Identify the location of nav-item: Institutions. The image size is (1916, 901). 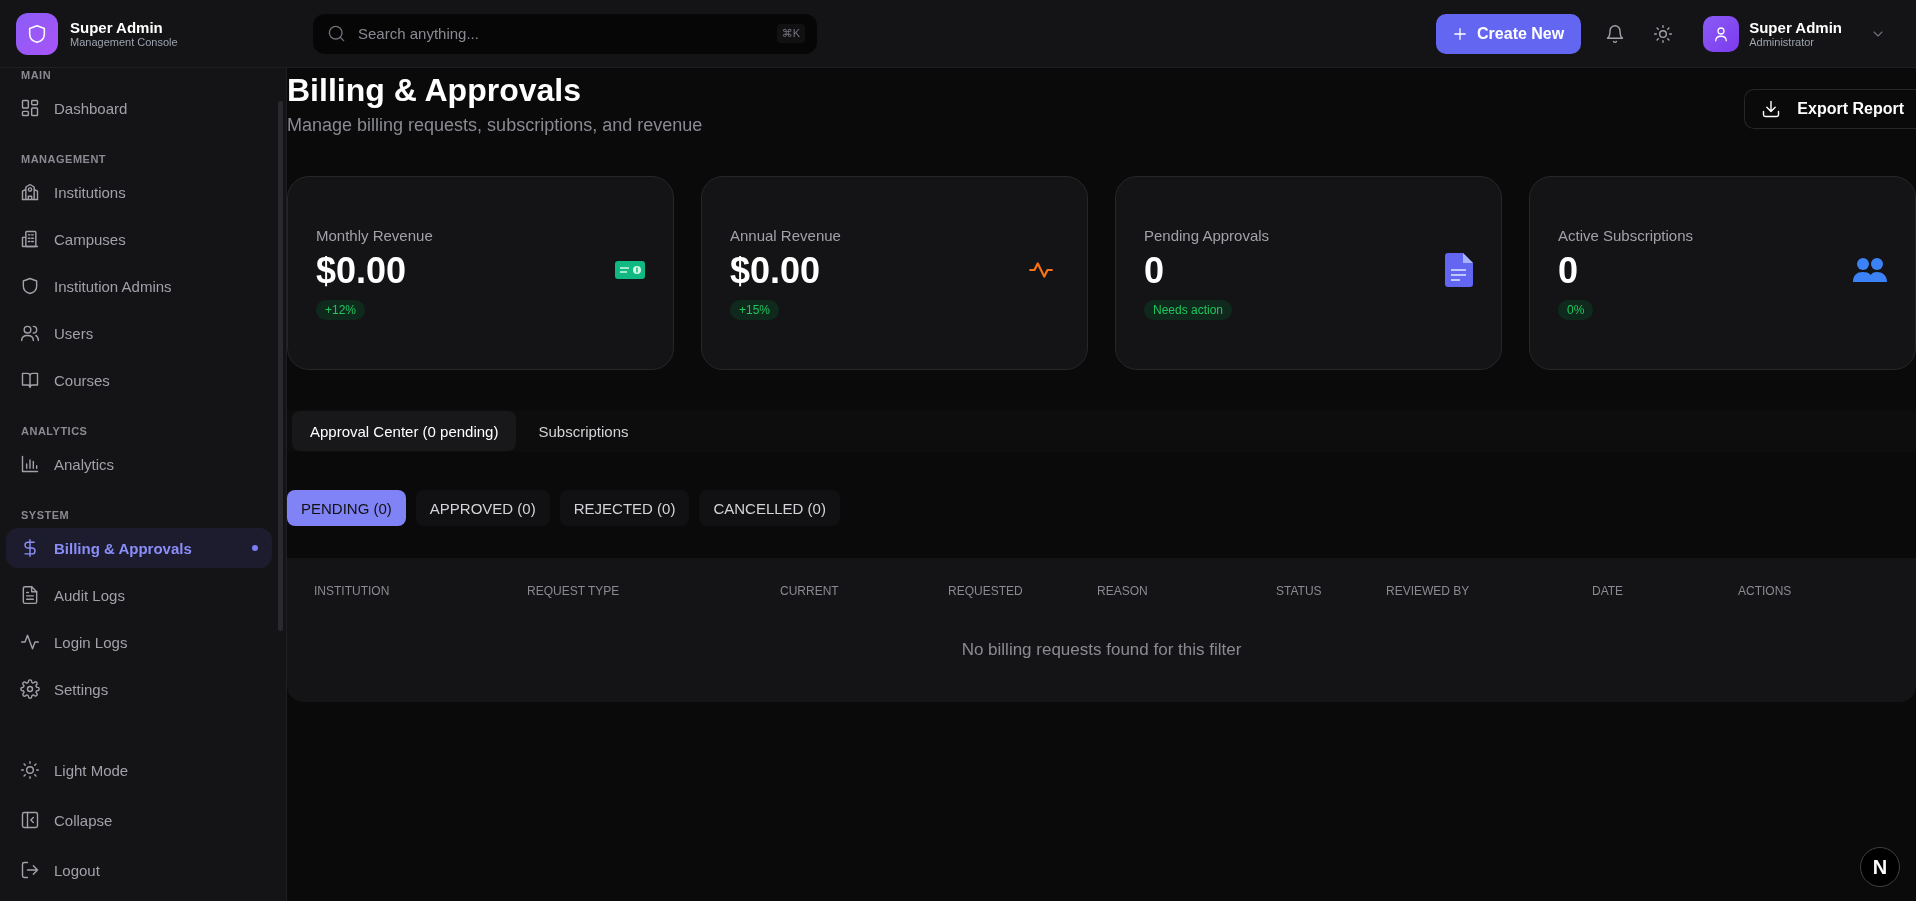
(139, 192).